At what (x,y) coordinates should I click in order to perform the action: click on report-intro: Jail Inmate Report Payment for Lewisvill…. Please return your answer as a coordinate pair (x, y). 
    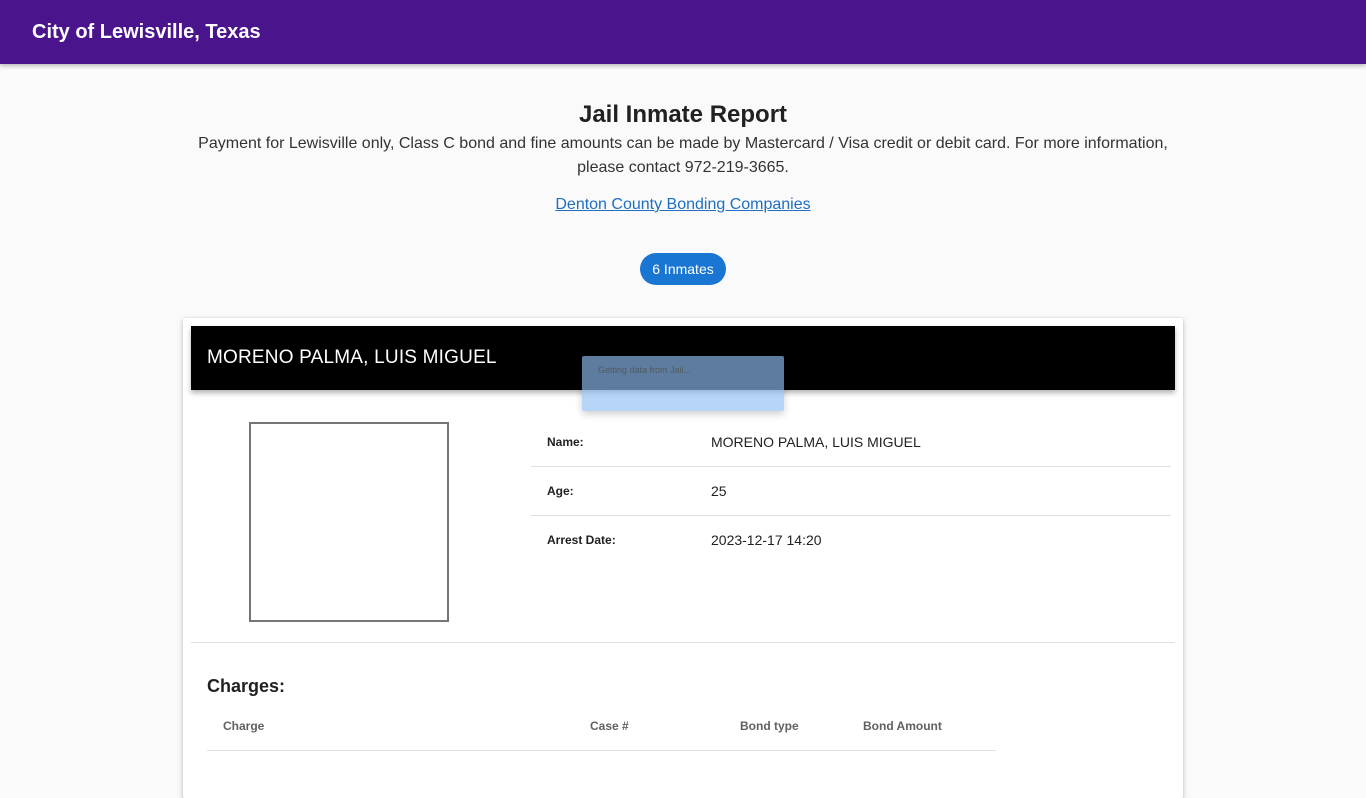
    Looking at the image, I should click on (683, 156).